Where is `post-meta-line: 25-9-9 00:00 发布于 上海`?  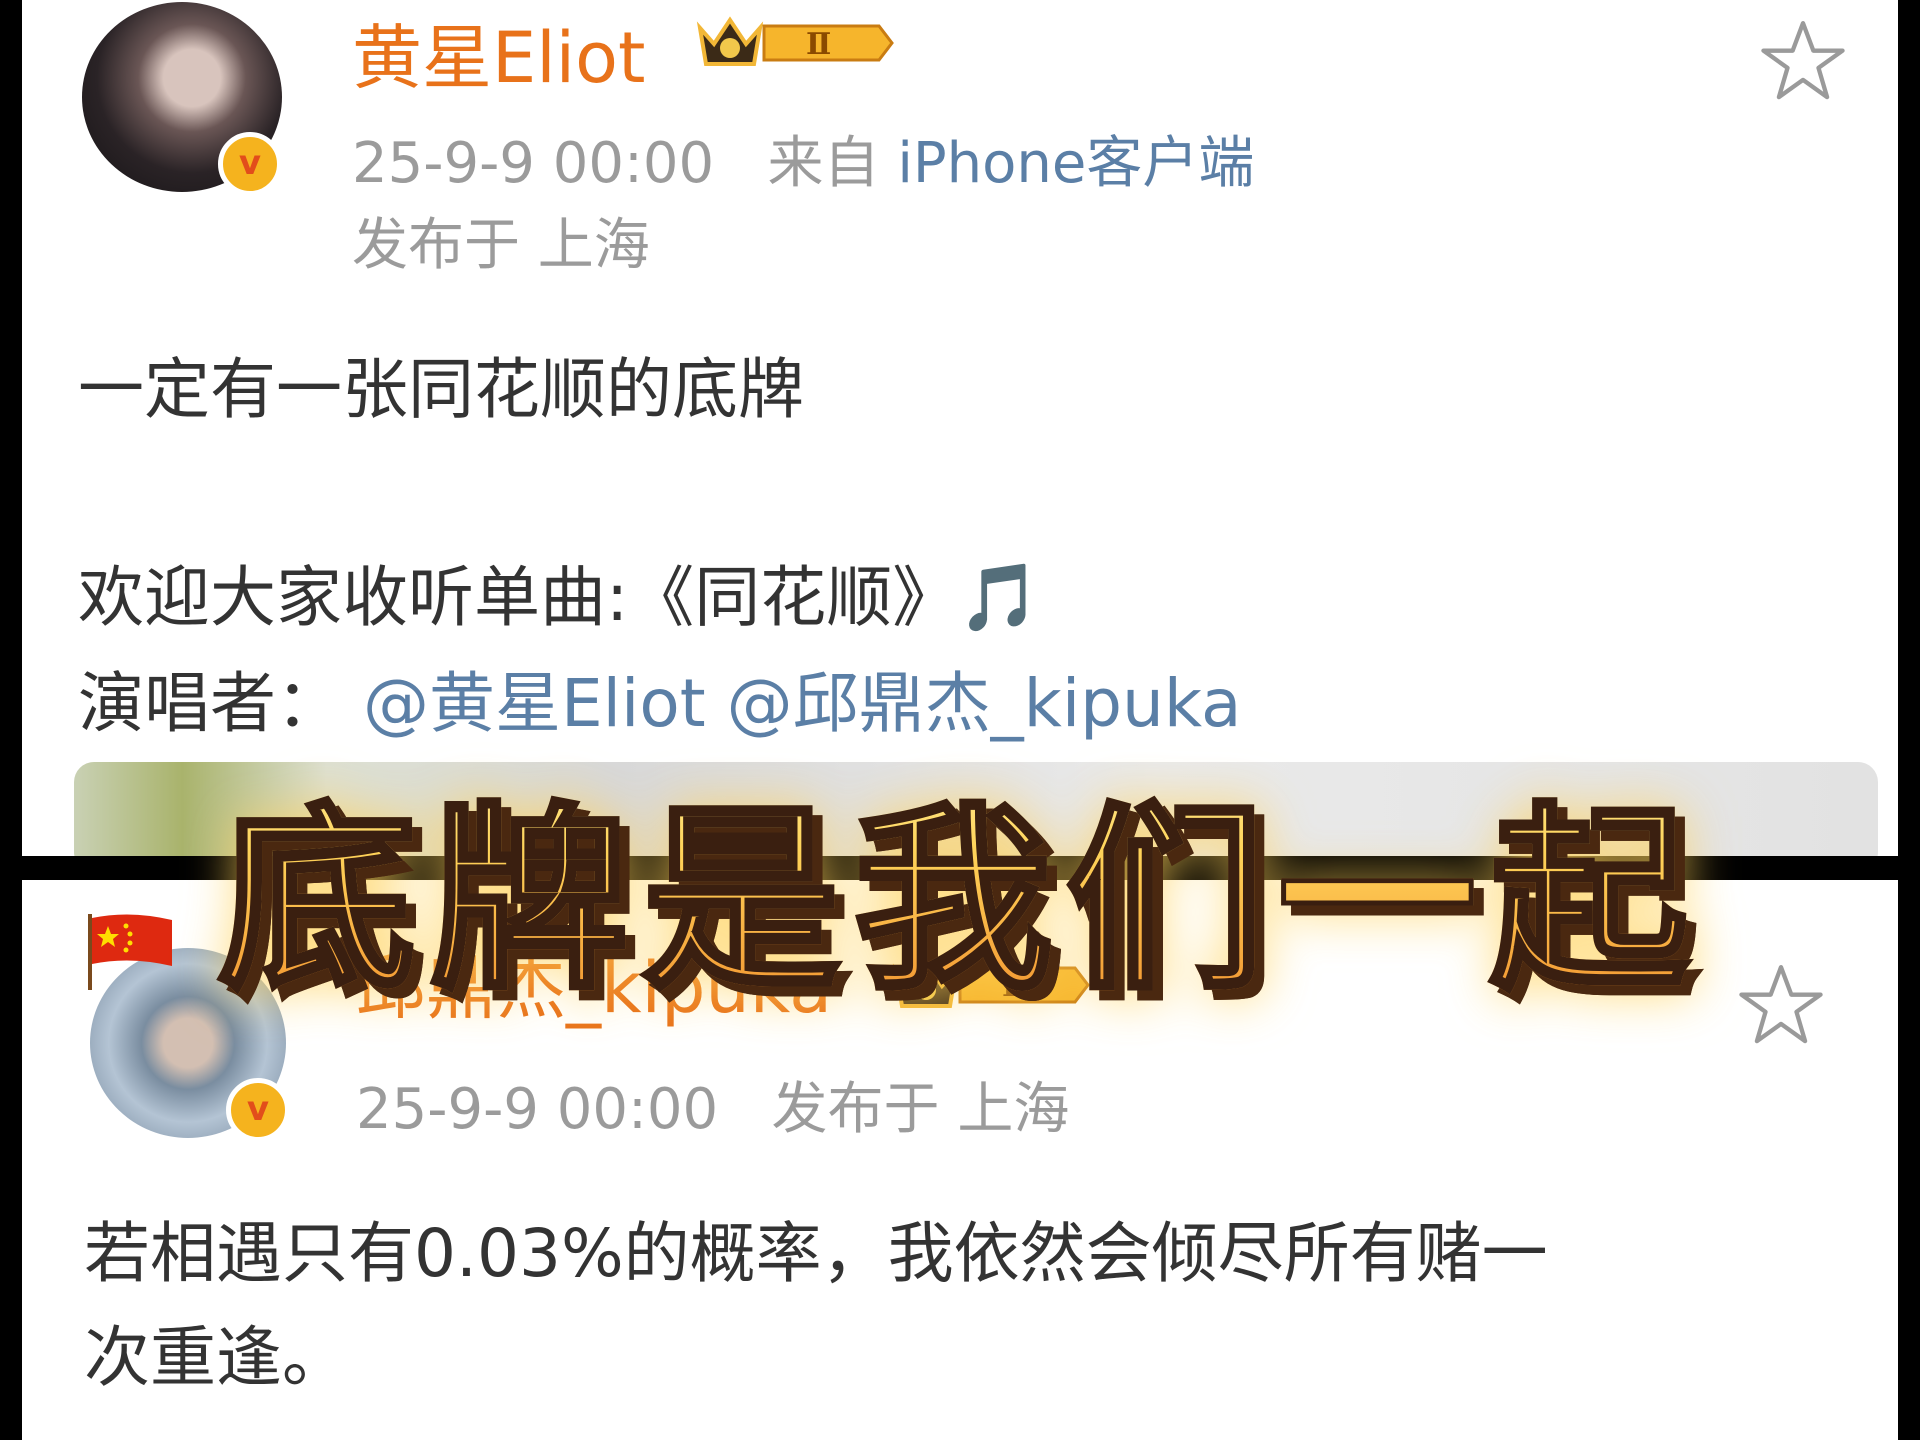
post-meta-line: 25-9-9 00:00 发布于 上海 is located at coordinates (712, 1104).